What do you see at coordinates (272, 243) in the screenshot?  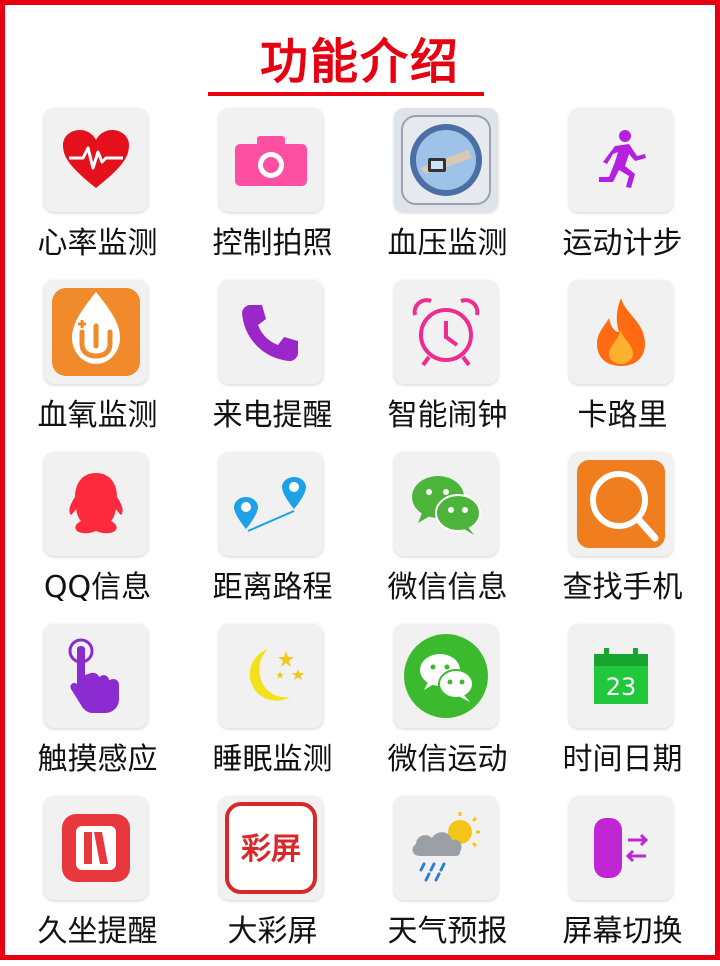 I see `feature-label: 控制拍照` at bounding box center [272, 243].